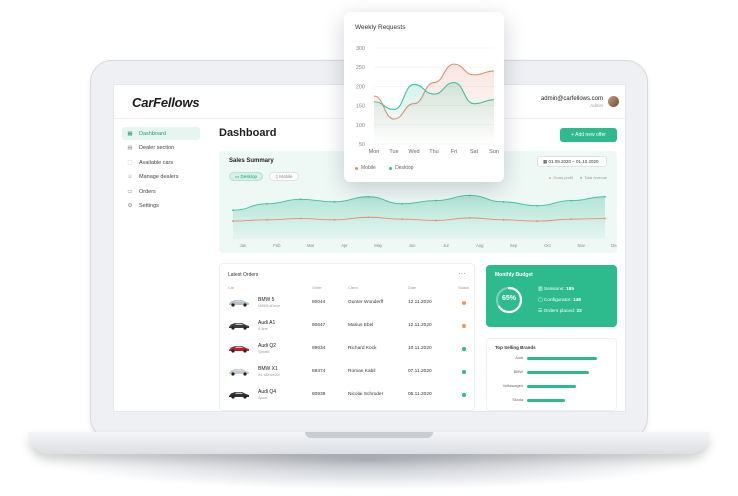 The image size is (738, 496). I want to click on month-label: Oct, so click(547, 245).